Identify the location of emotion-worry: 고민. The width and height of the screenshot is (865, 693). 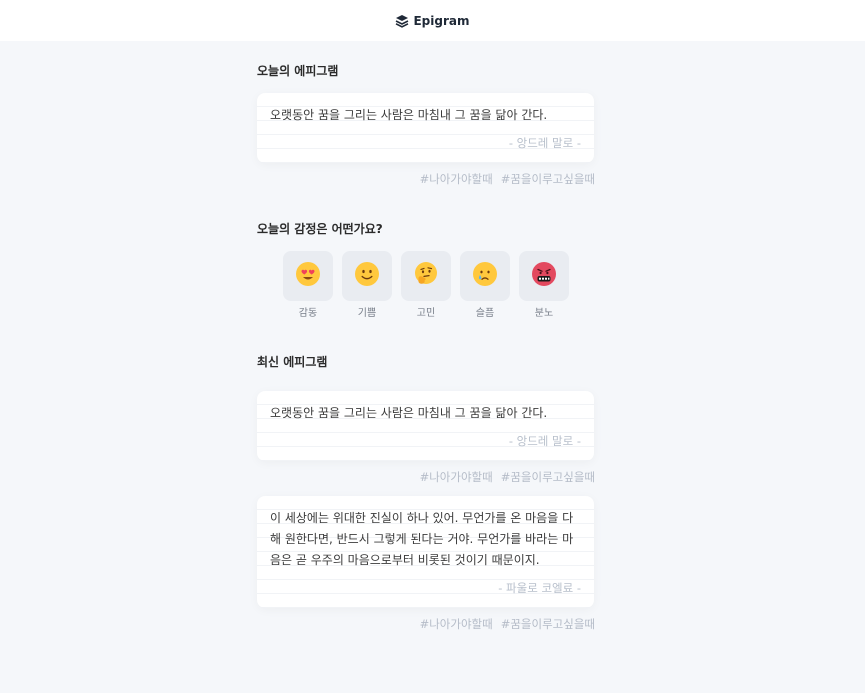
(426, 285).